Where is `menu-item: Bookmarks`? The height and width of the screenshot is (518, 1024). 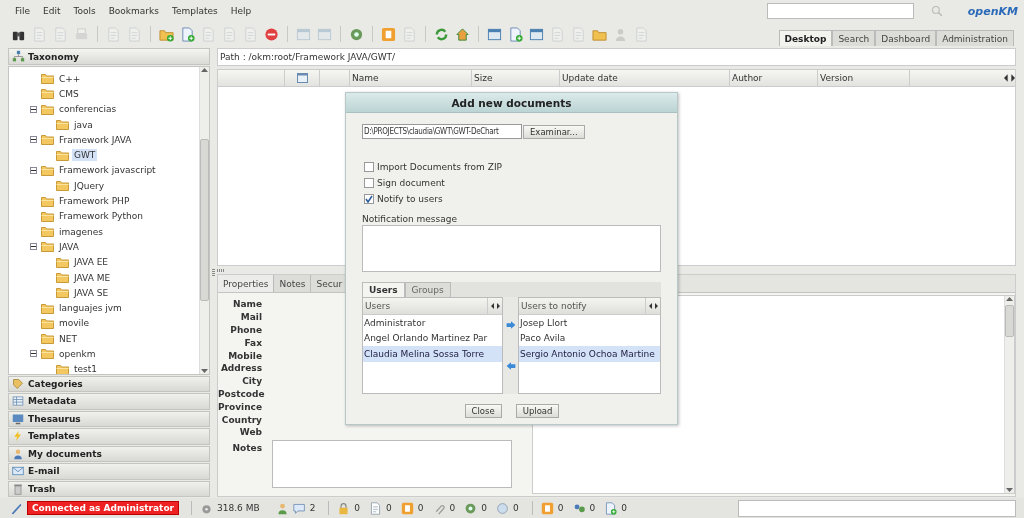 menu-item: Bookmarks is located at coordinates (133, 11).